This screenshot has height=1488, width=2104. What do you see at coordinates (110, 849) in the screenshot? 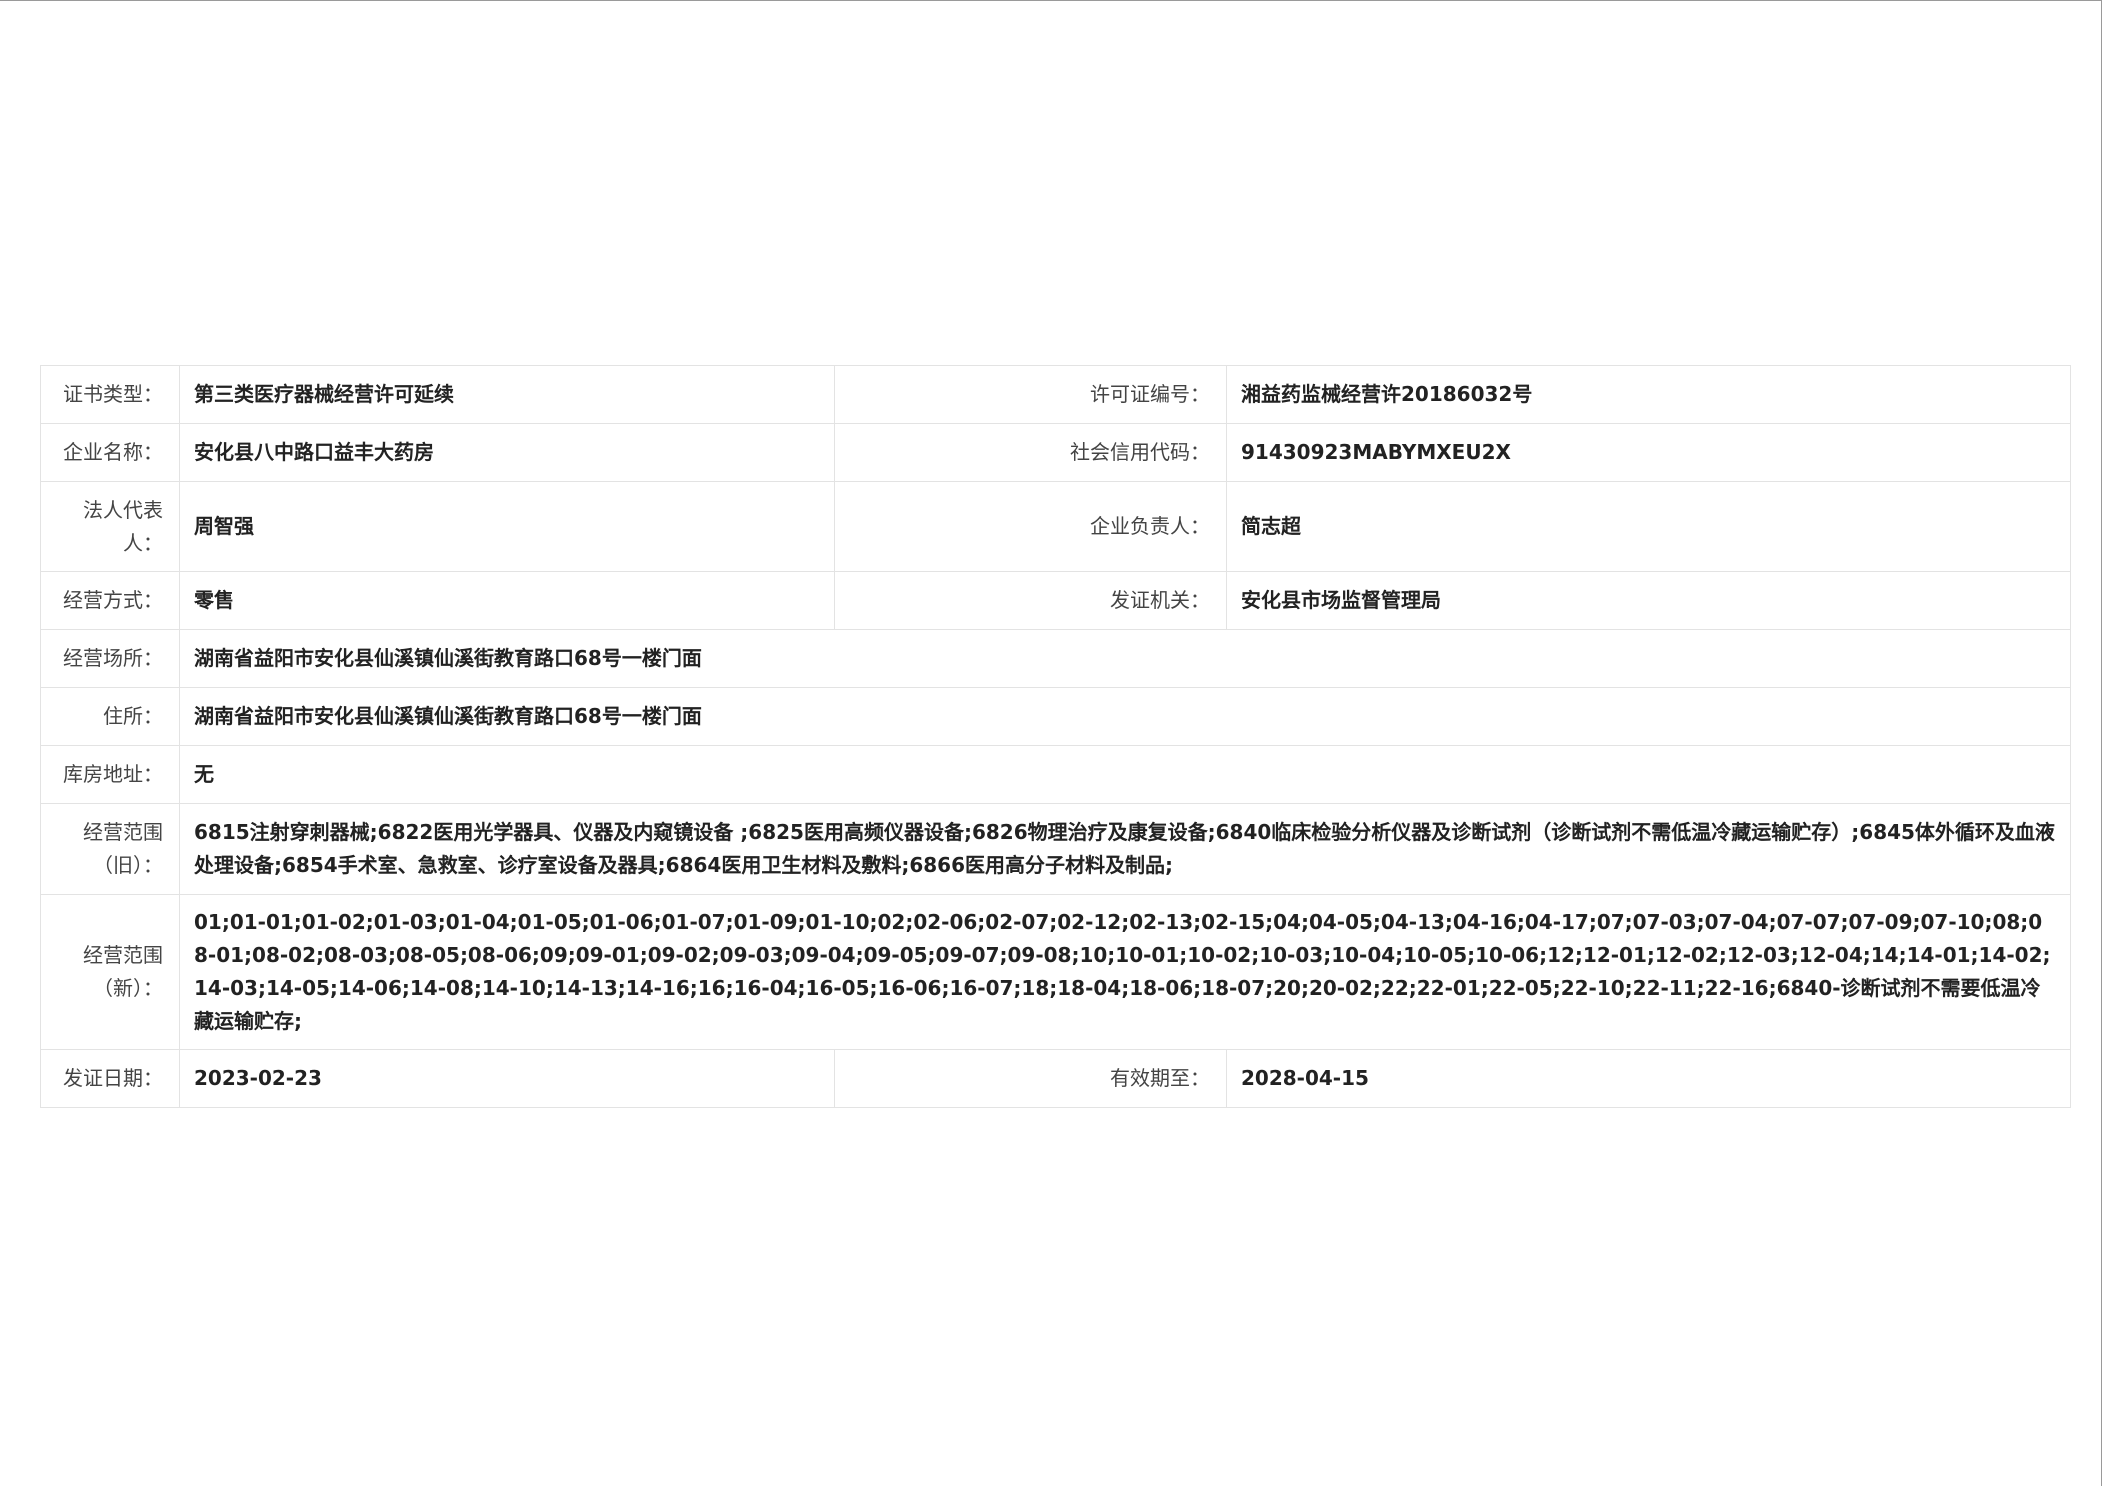
I see `scope-old-label: 经营范围（旧）：` at bounding box center [110, 849].